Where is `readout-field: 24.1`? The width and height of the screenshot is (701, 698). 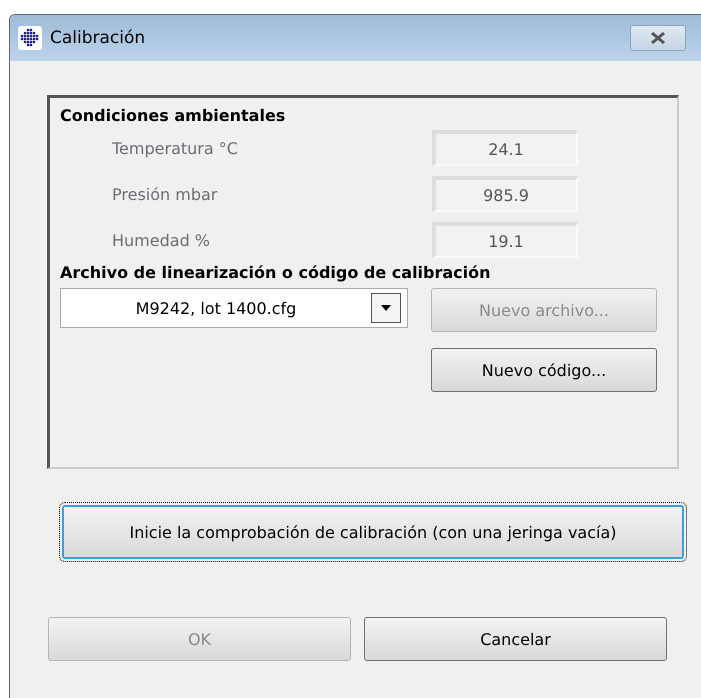 readout-field: 24.1 is located at coordinates (505, 148).